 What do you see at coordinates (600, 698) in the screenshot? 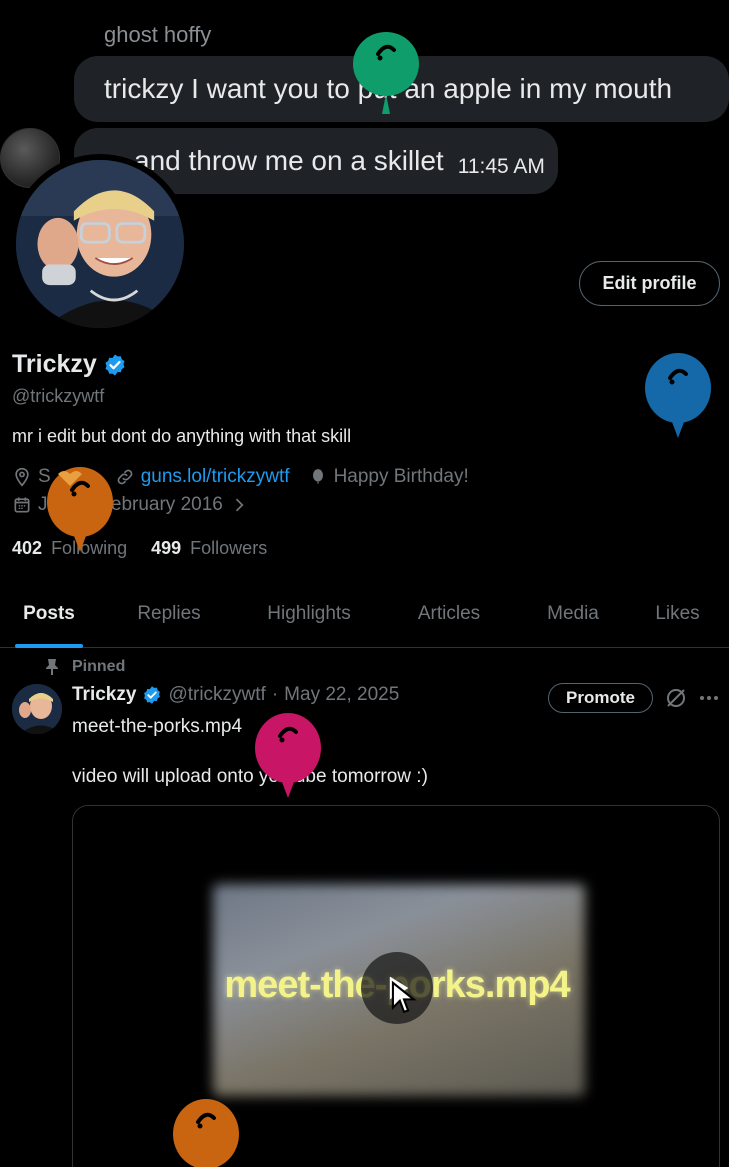
I see `promote-button: Promote` at bounding box center [600, 698].